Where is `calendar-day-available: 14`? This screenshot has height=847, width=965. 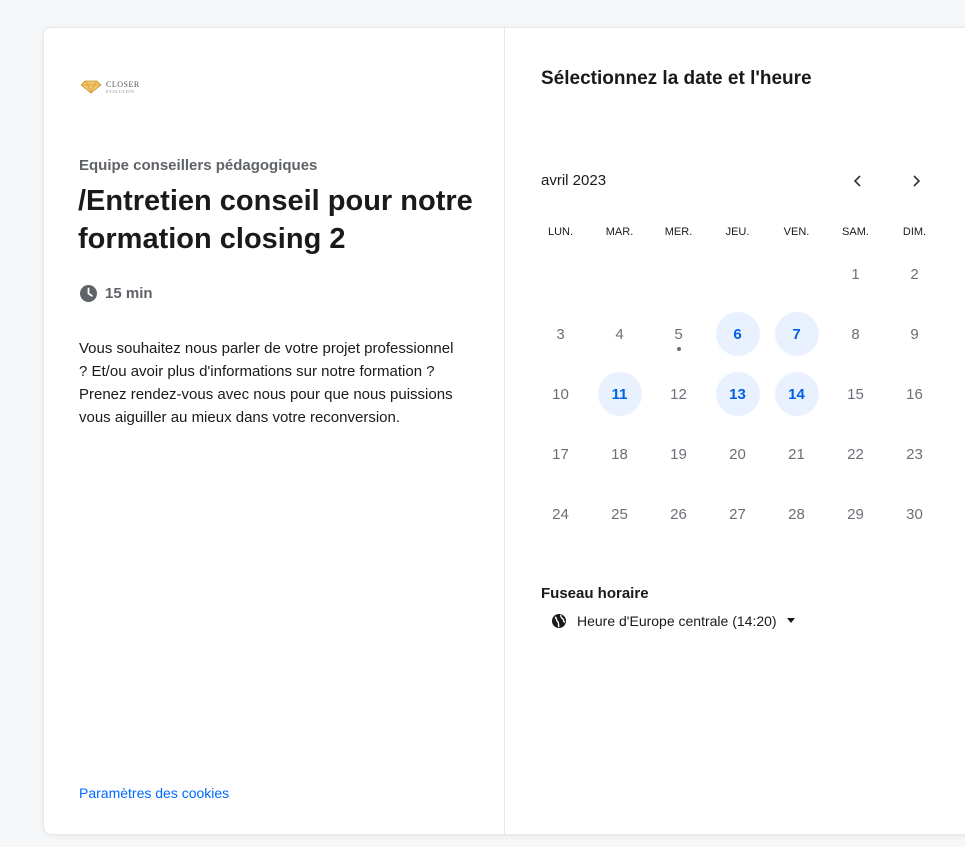
calendar-day-available: 14 is located at coordinates (796, 394).